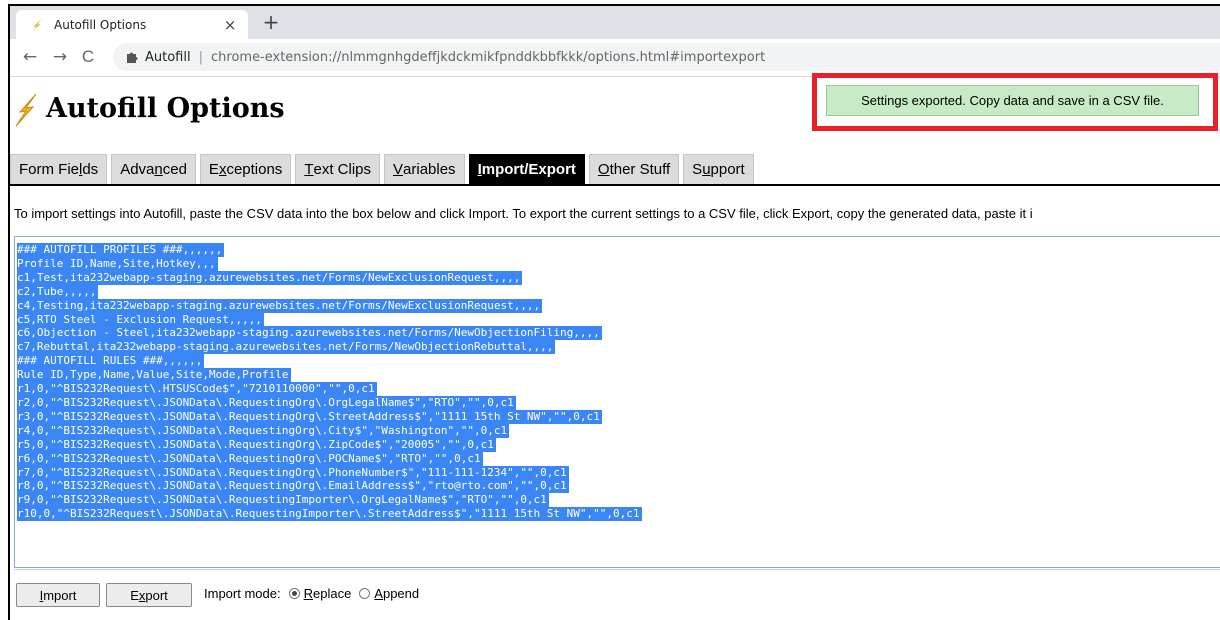  Describe the element at coordinates (26, 110) in the screenshot. I see `lightning-logo-icon` at that location.